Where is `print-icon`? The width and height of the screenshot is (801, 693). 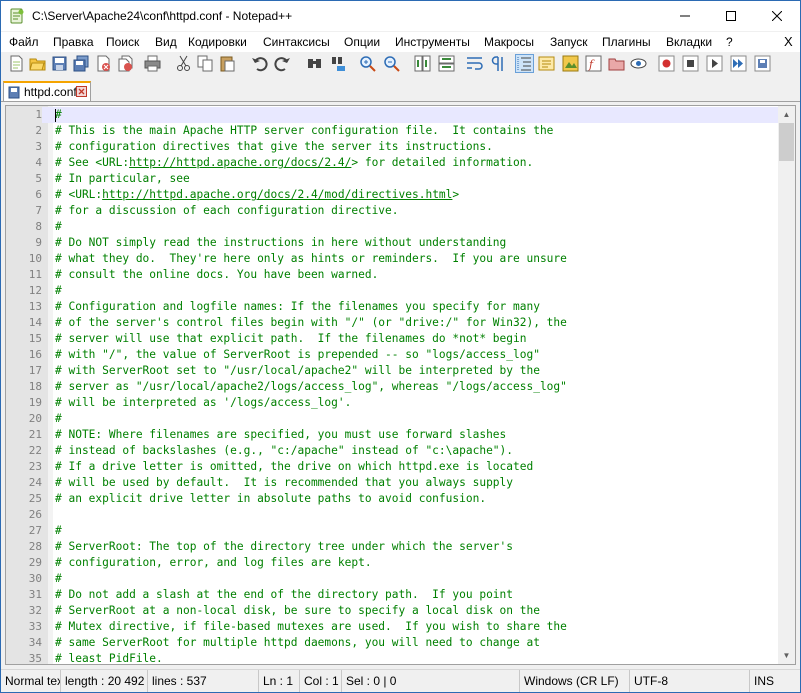 print-icon is located at coordinates (152, 63).